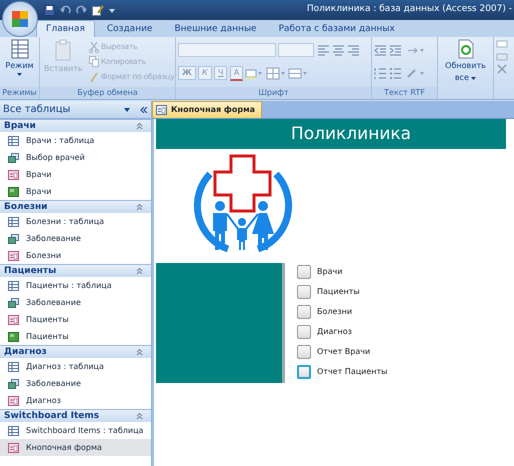 The height and width of the screenshot is (466, 514). I want to click on group-label: Шрифт, so click(273, 93).